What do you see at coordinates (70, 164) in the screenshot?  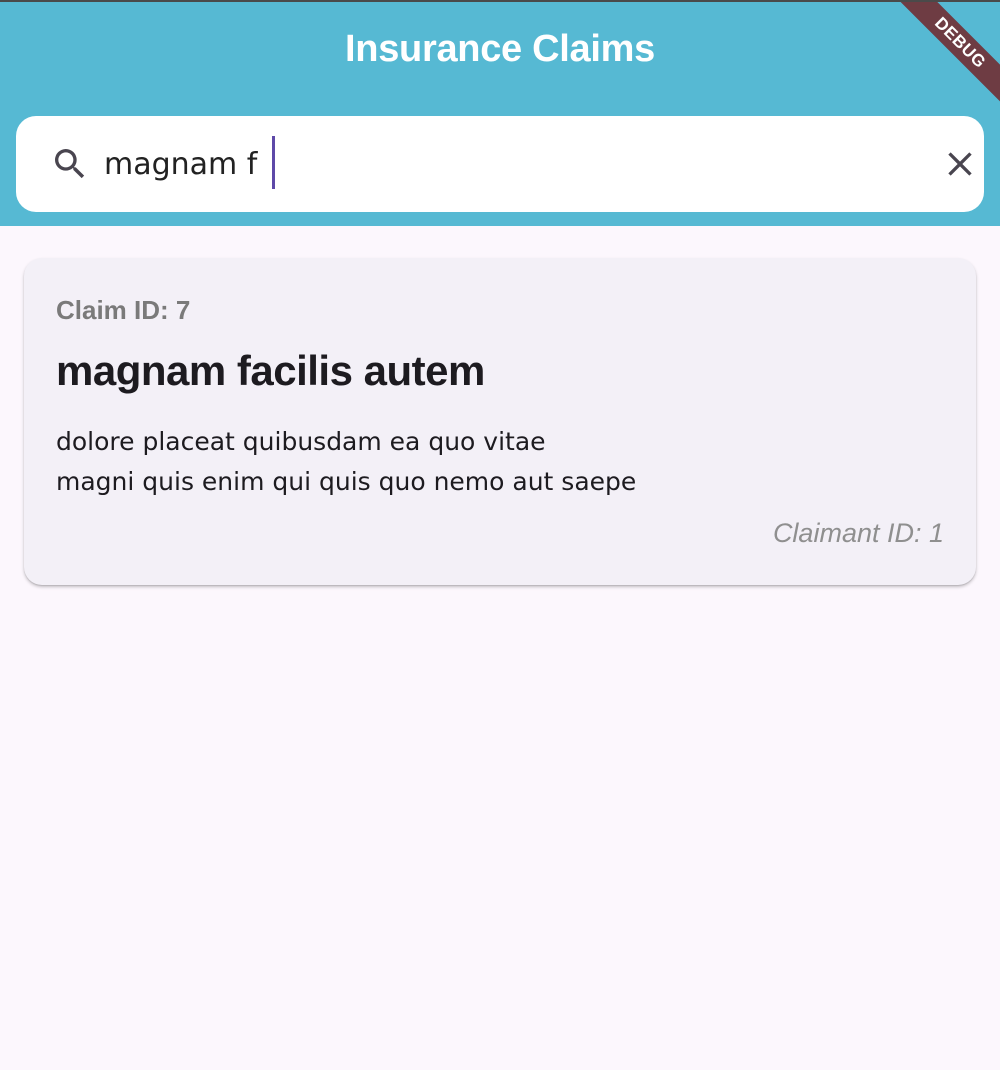 I see `search-icon` at bounding box center [70, 164].